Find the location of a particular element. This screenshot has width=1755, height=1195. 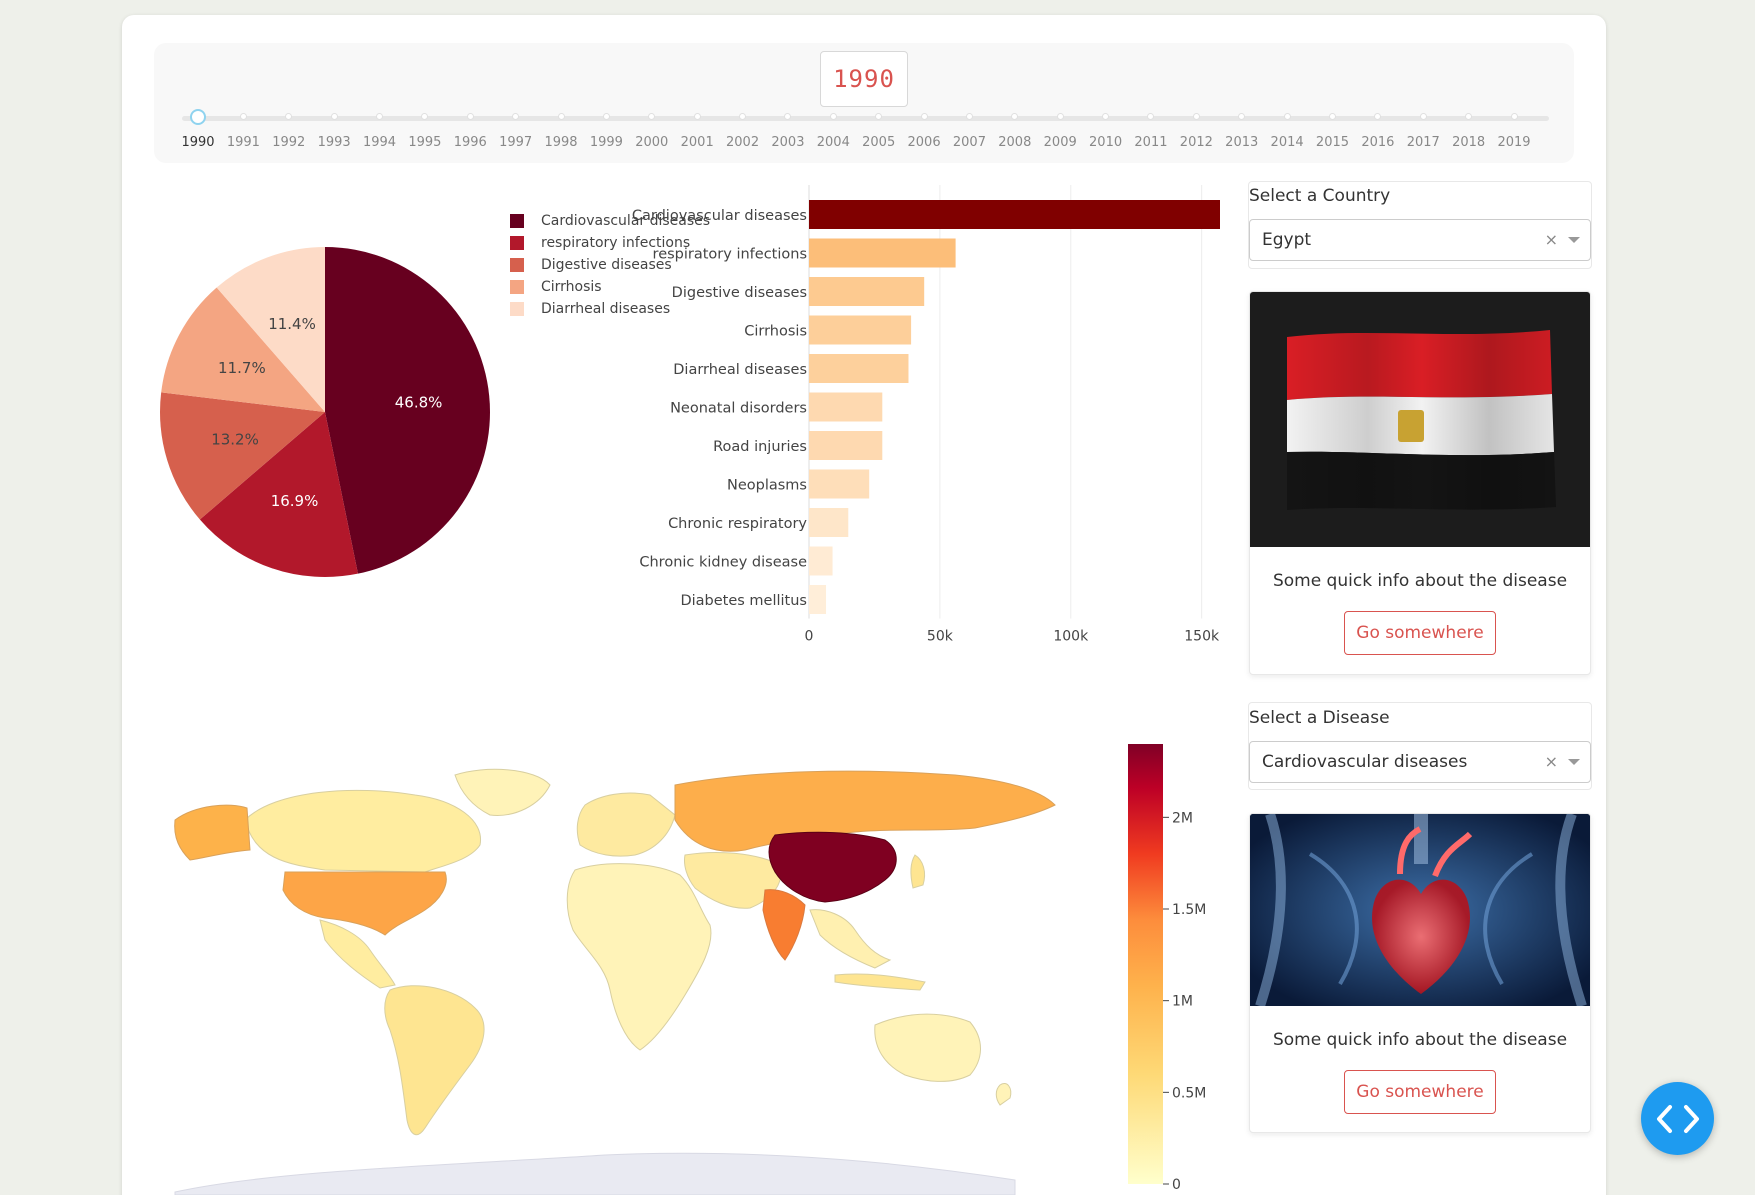

year-slider-label: 1996 is located at coordinates (470, 142).